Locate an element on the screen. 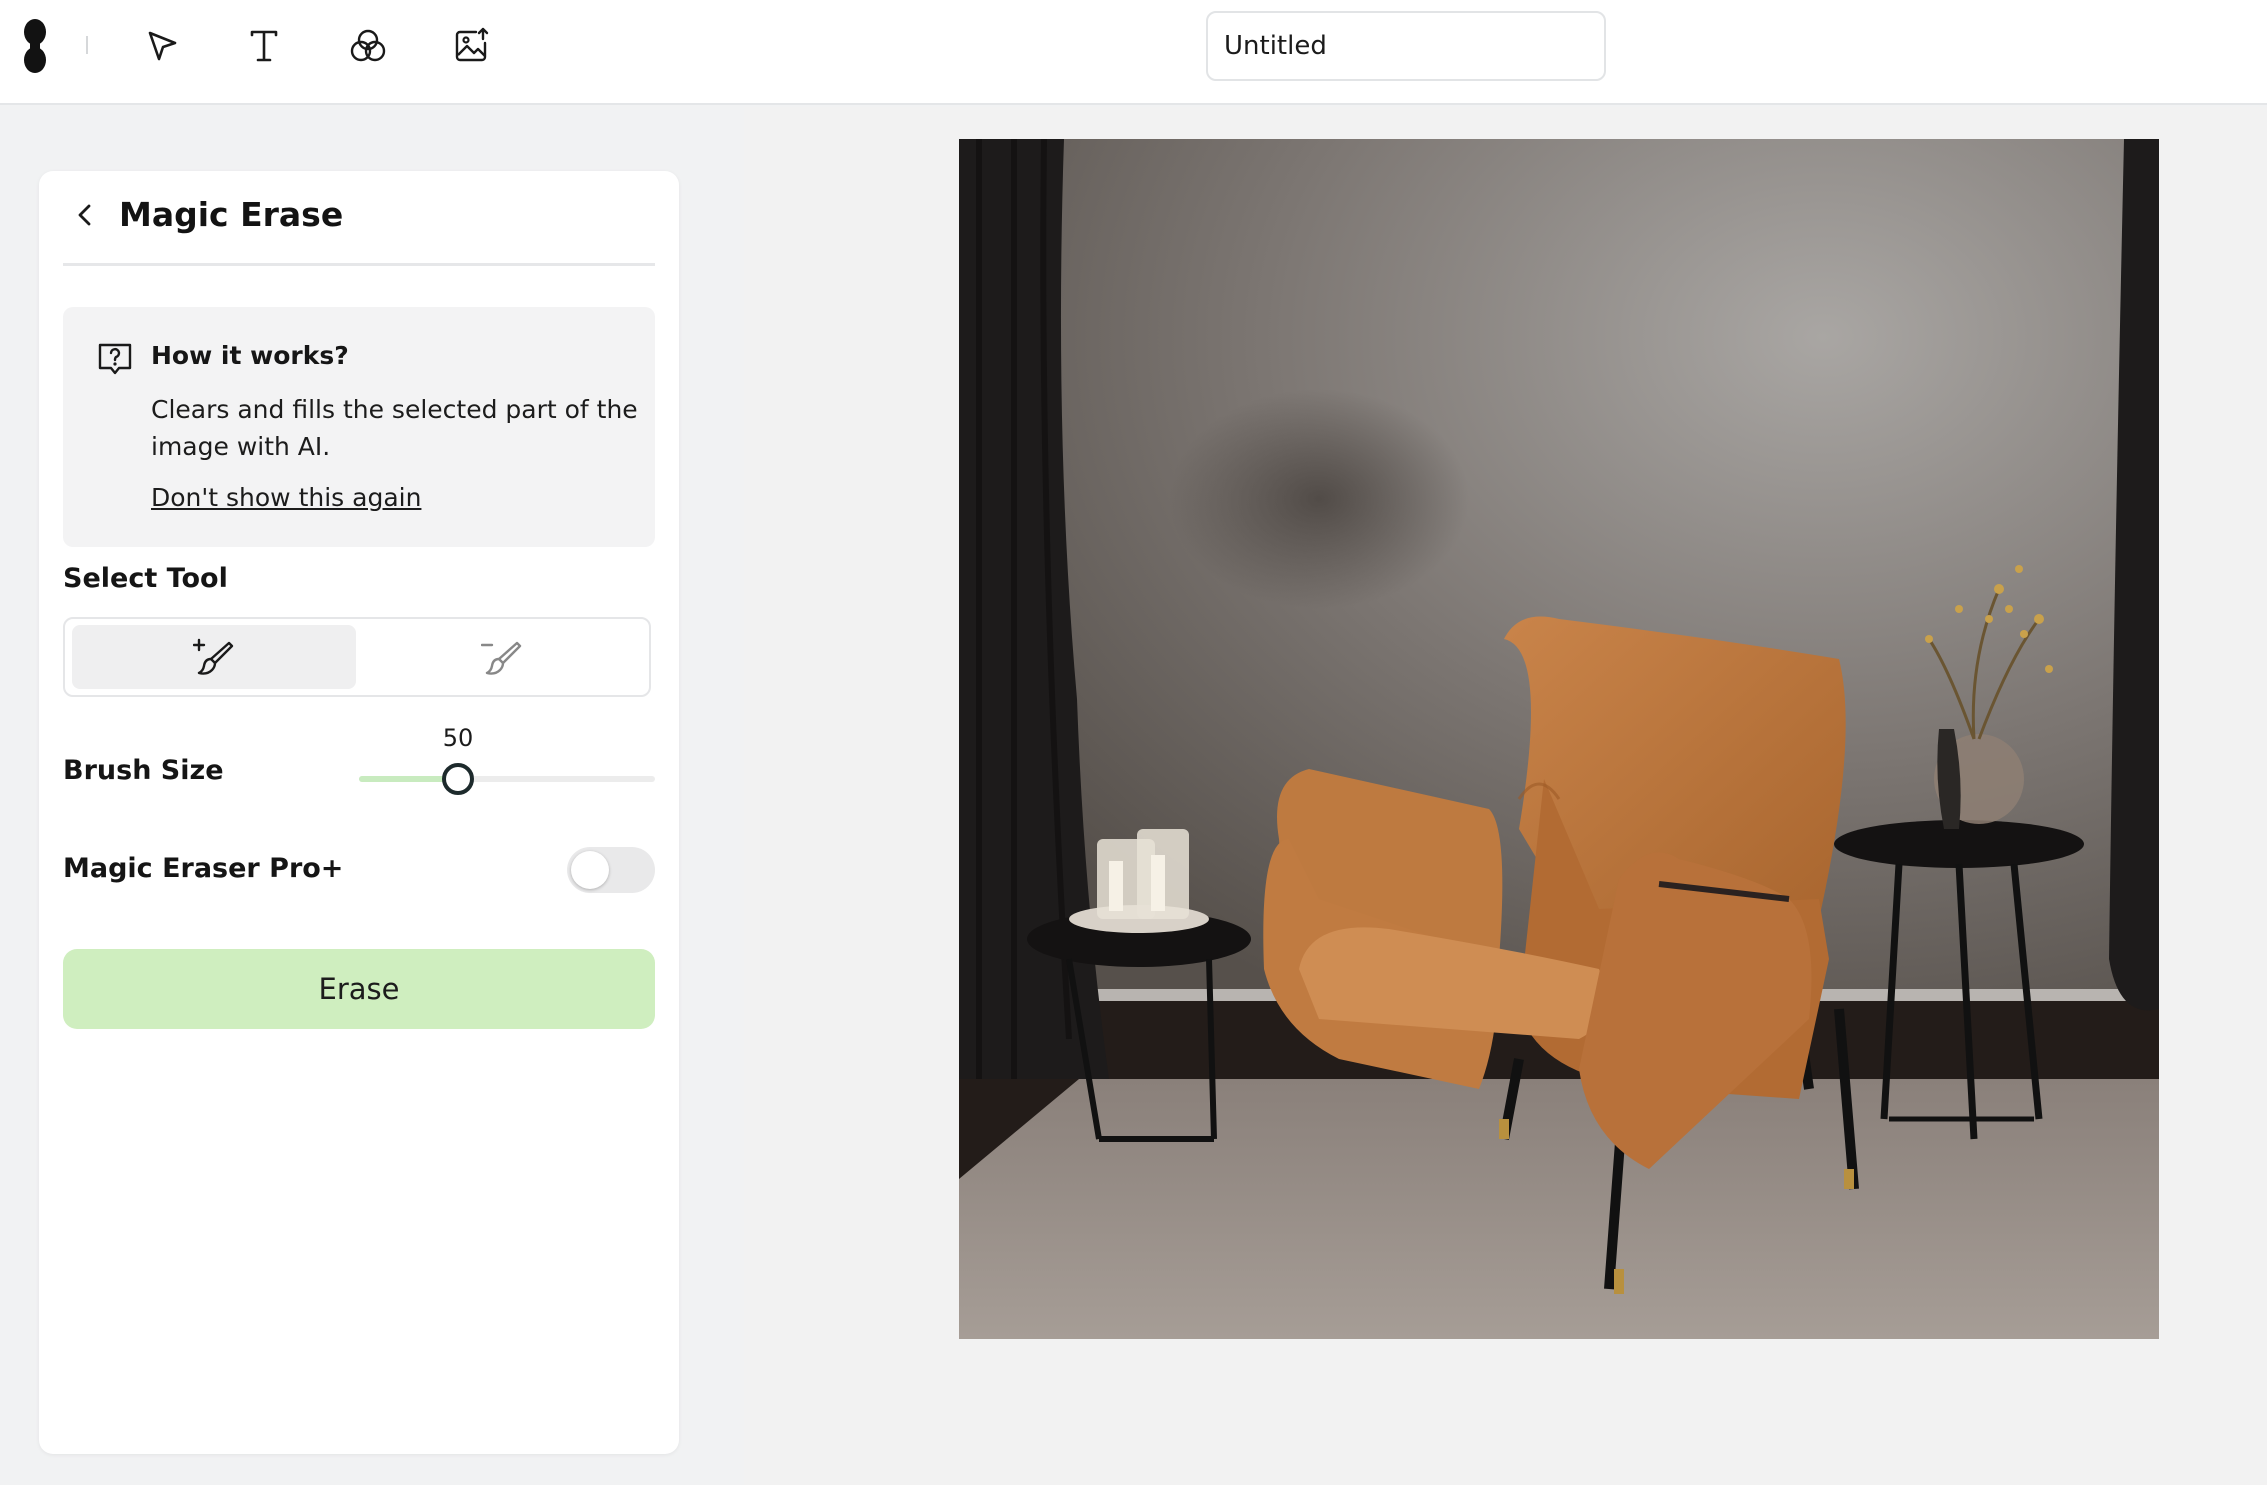 The height and width of the screenshot is (1485, 2267). brush-minus-icon is located at coordinates (501, 658).